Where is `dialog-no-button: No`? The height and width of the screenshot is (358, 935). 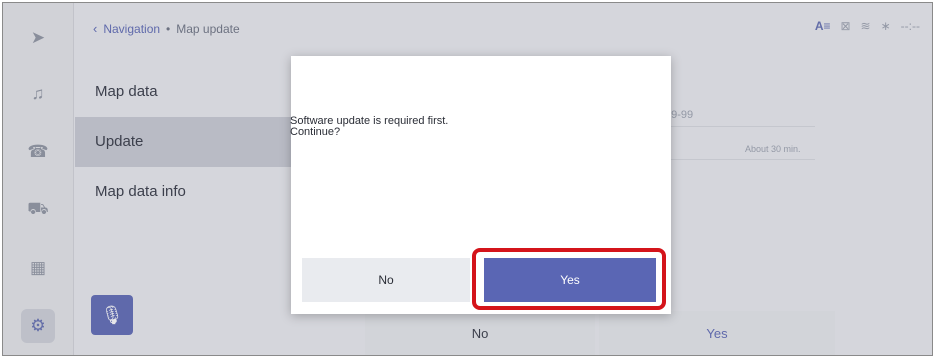 dialog-no-button: No is located at coordinates (386, 280).